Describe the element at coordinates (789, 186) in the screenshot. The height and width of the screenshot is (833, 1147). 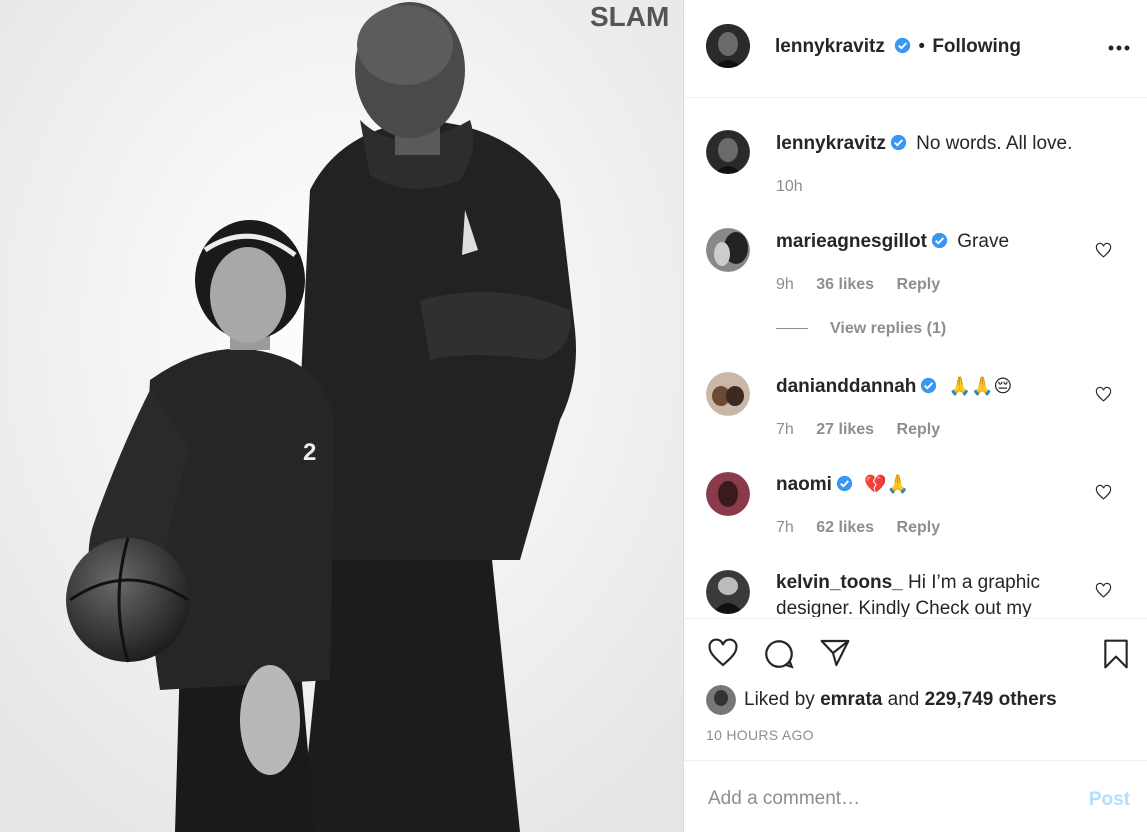
I see `caption-time: 10h` at that location.